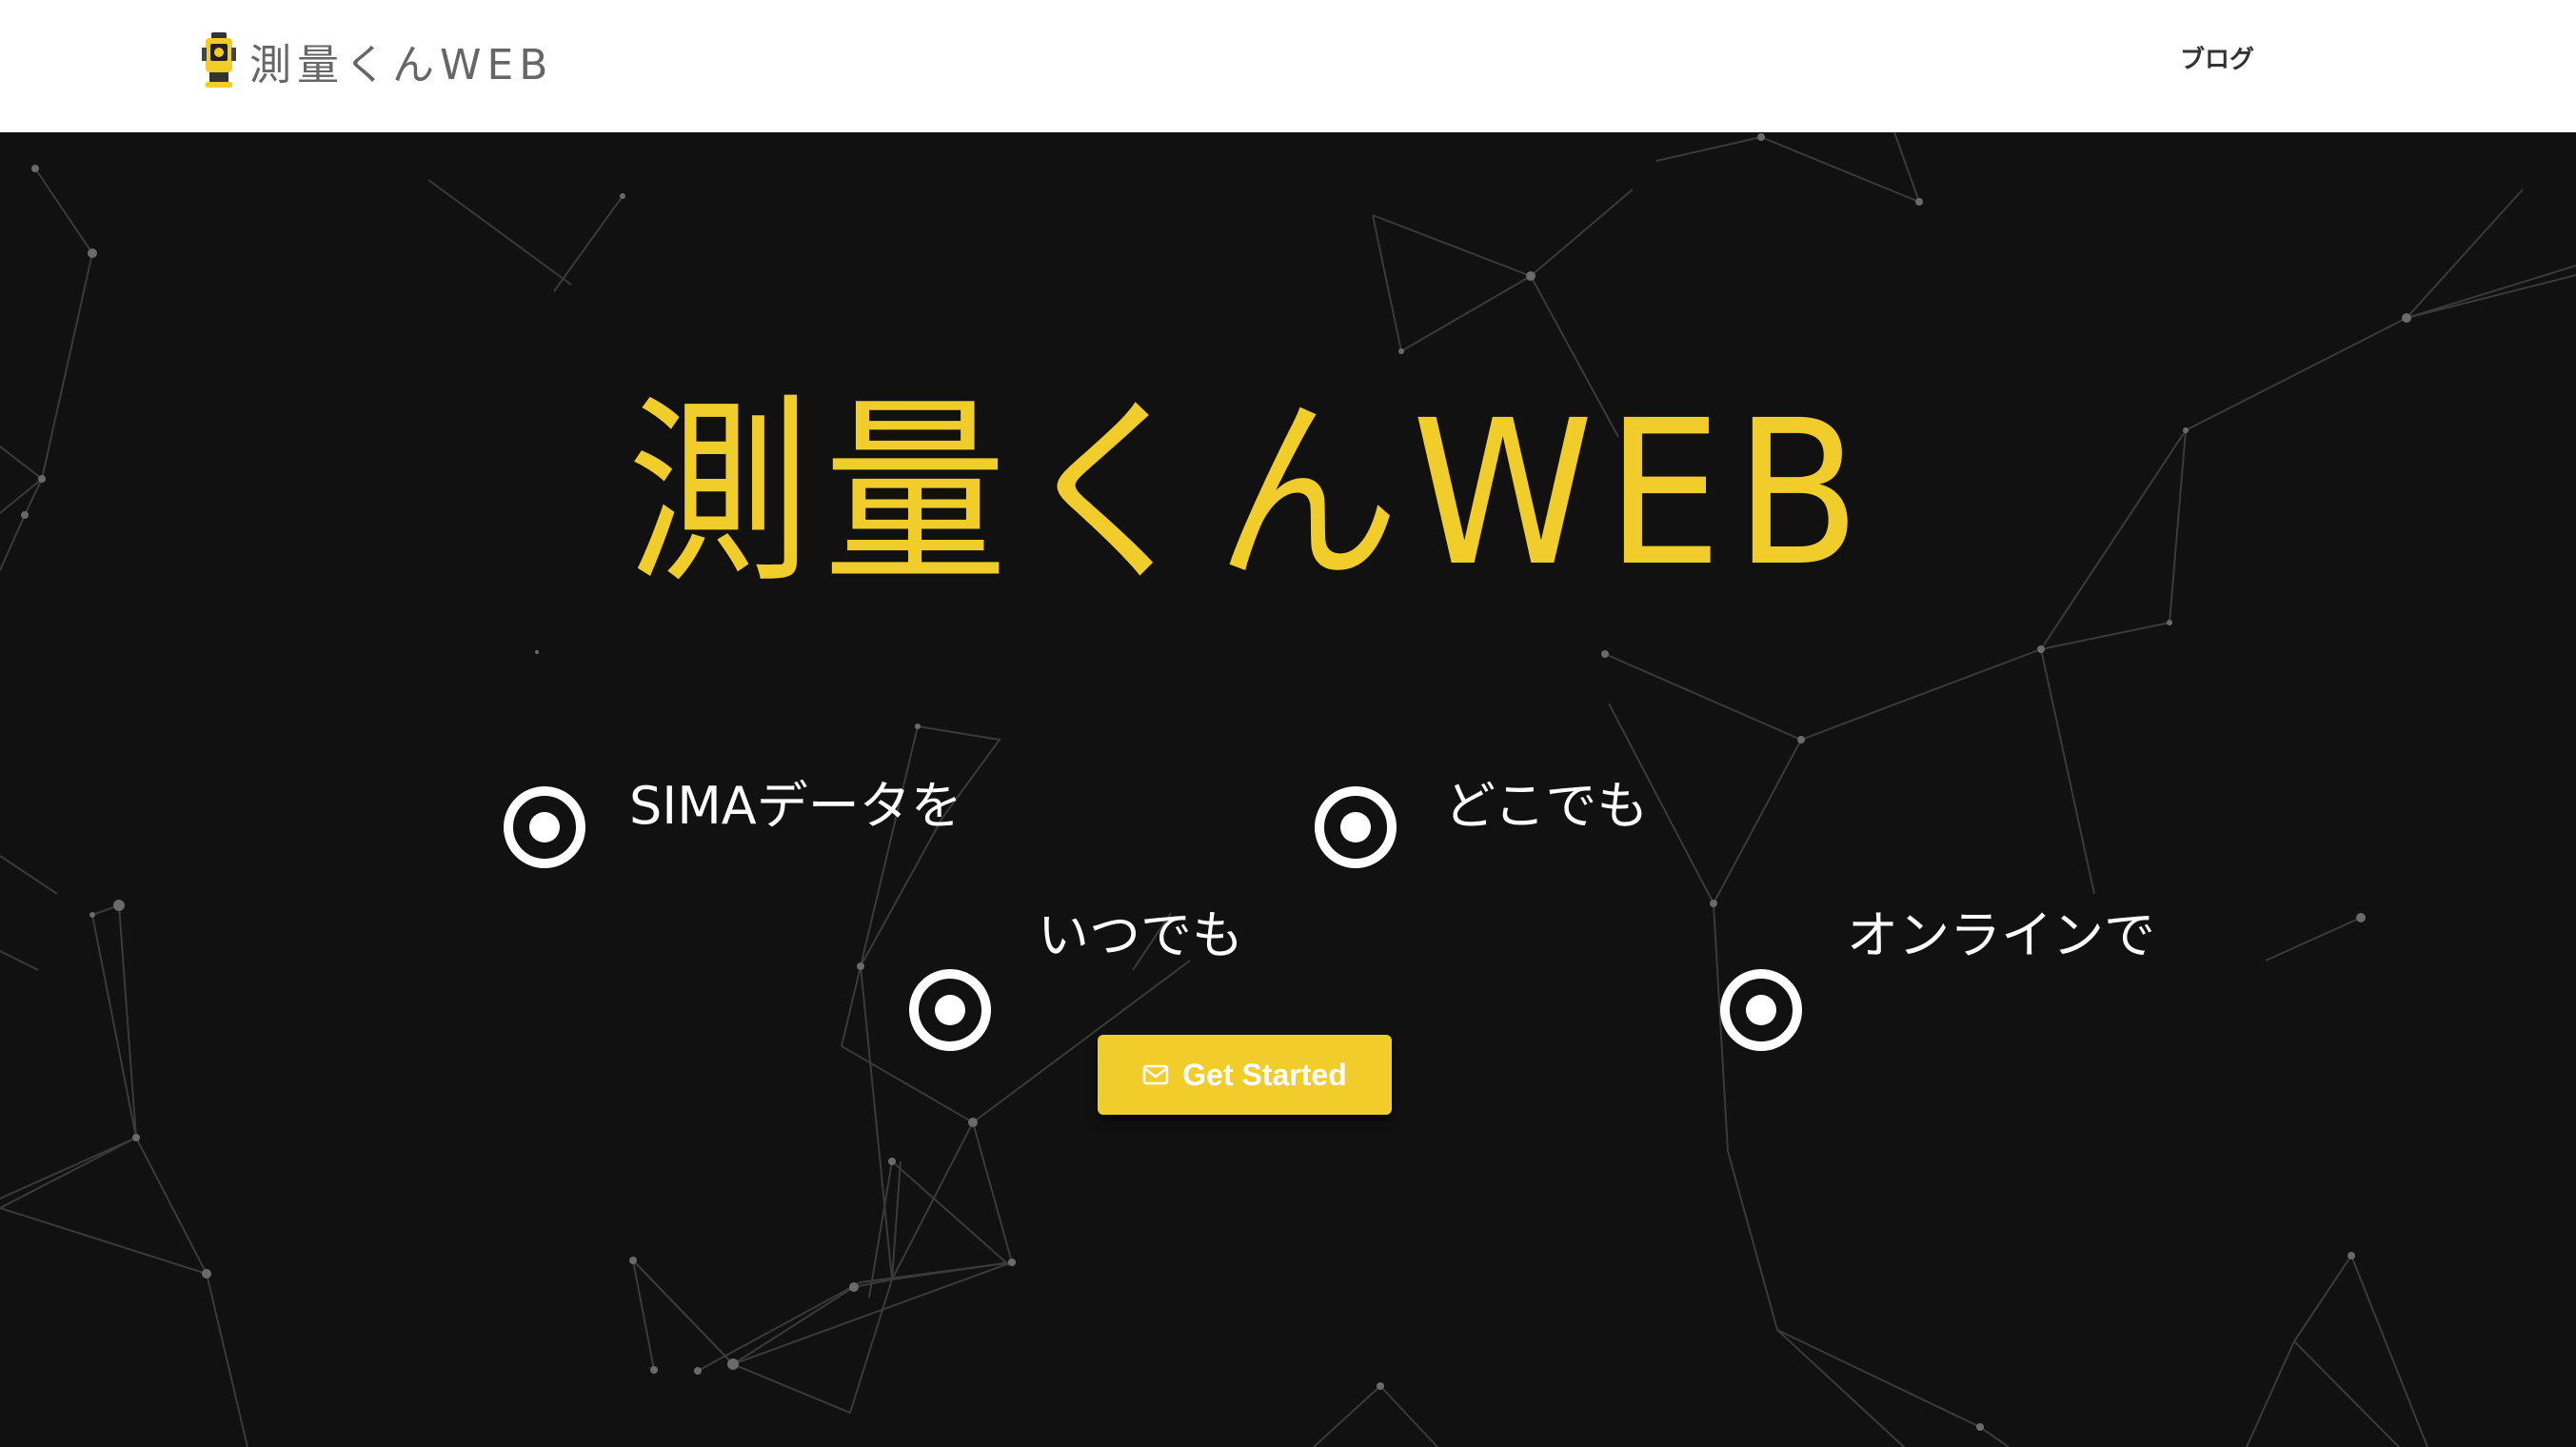  I want to click on get-started-label: Get Started, so click(1264, 1074).